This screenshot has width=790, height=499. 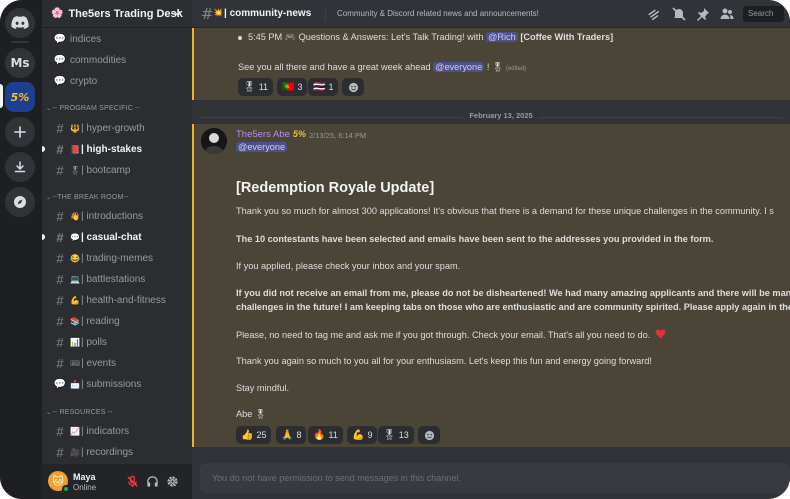 I want to click on smile-icon, so click(x=429, y=435).